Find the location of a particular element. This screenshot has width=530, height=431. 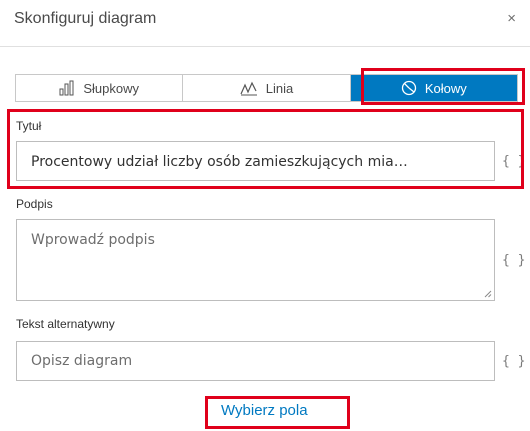

tab-bar-label: Słupkowy is located at coordinates (111, 88).